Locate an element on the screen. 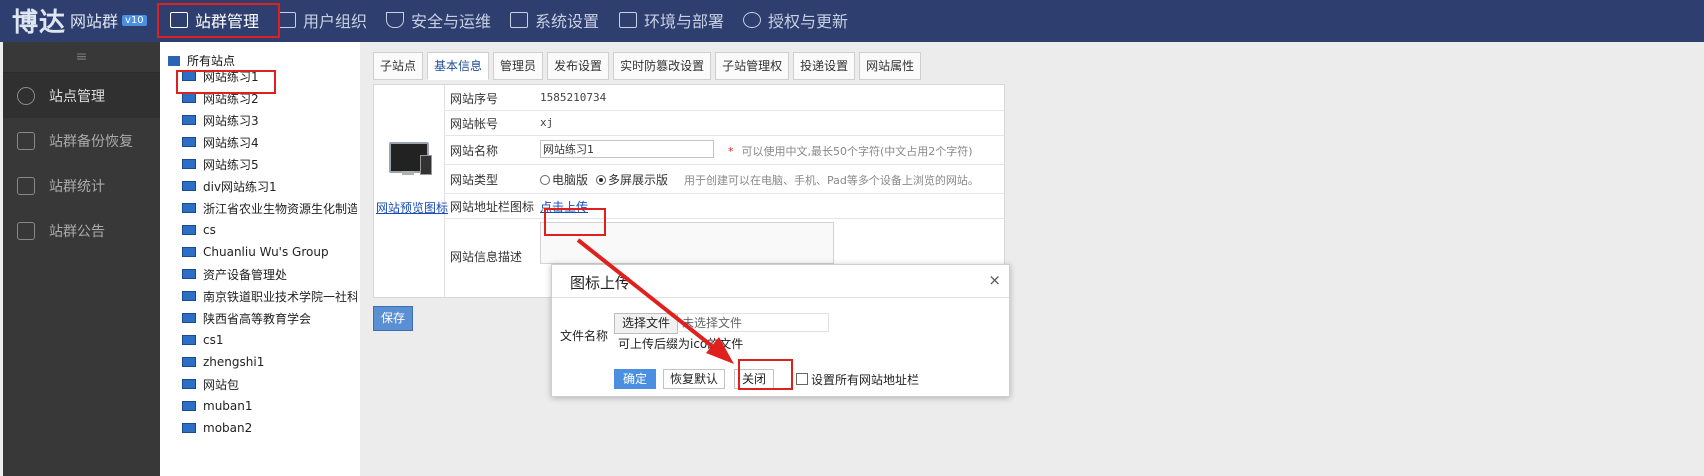  node-label: 网站练习4 is located at coordinates (231, 142).